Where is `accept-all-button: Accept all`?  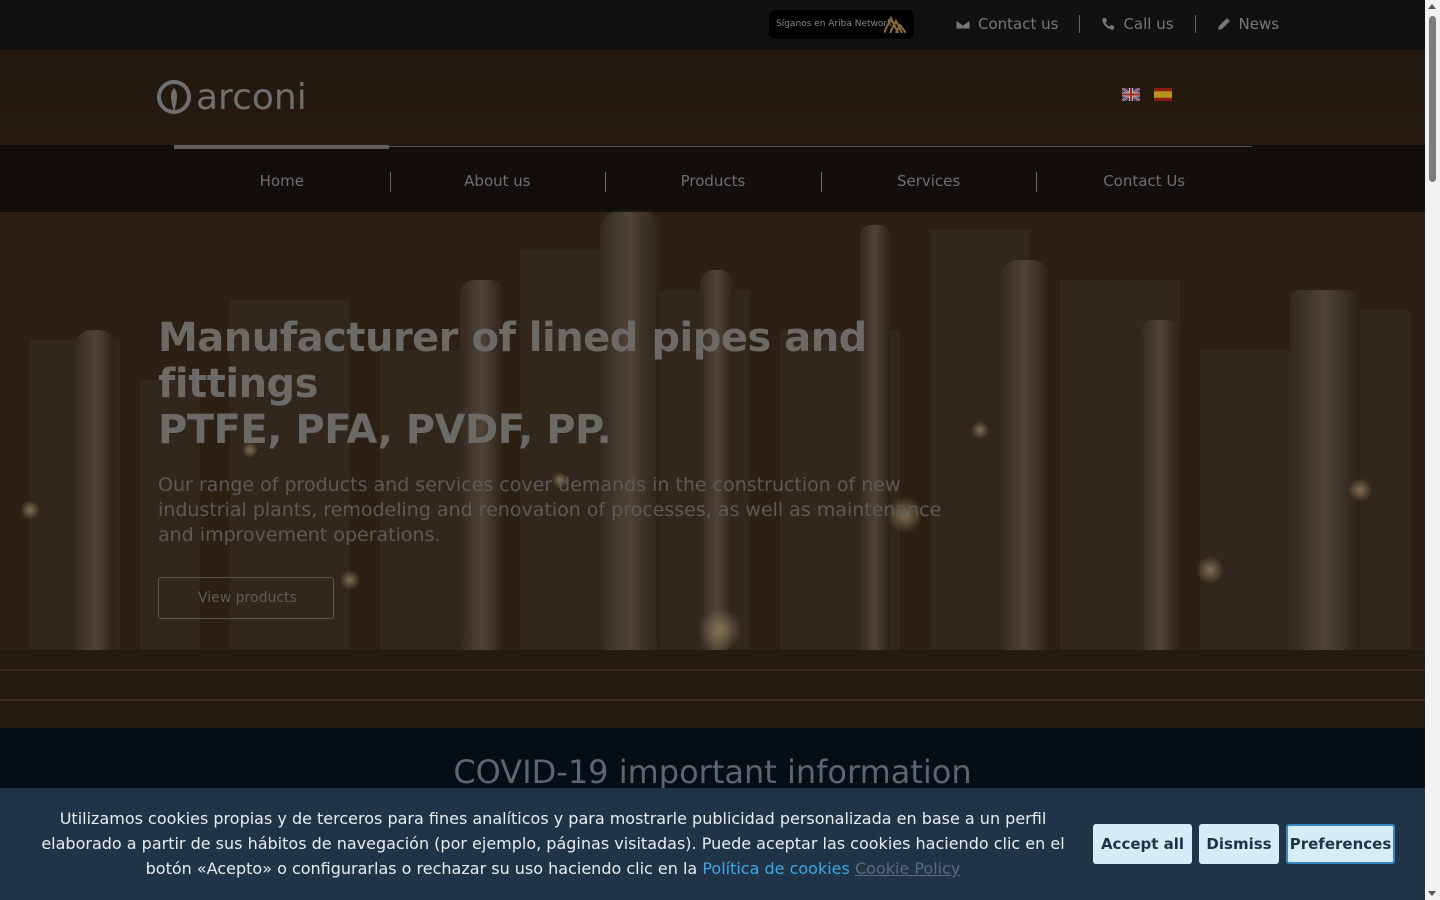 accept-all-button: Accept all is located at coordinates (1142, 844).